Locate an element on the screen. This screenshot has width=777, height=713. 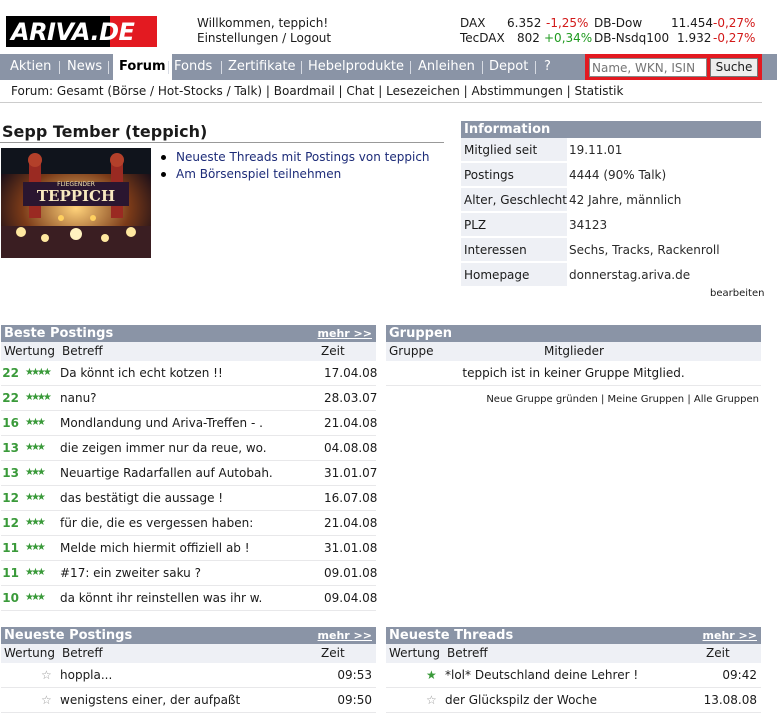
posting-time: 31.01.07 is located at coordinates (351, 473).